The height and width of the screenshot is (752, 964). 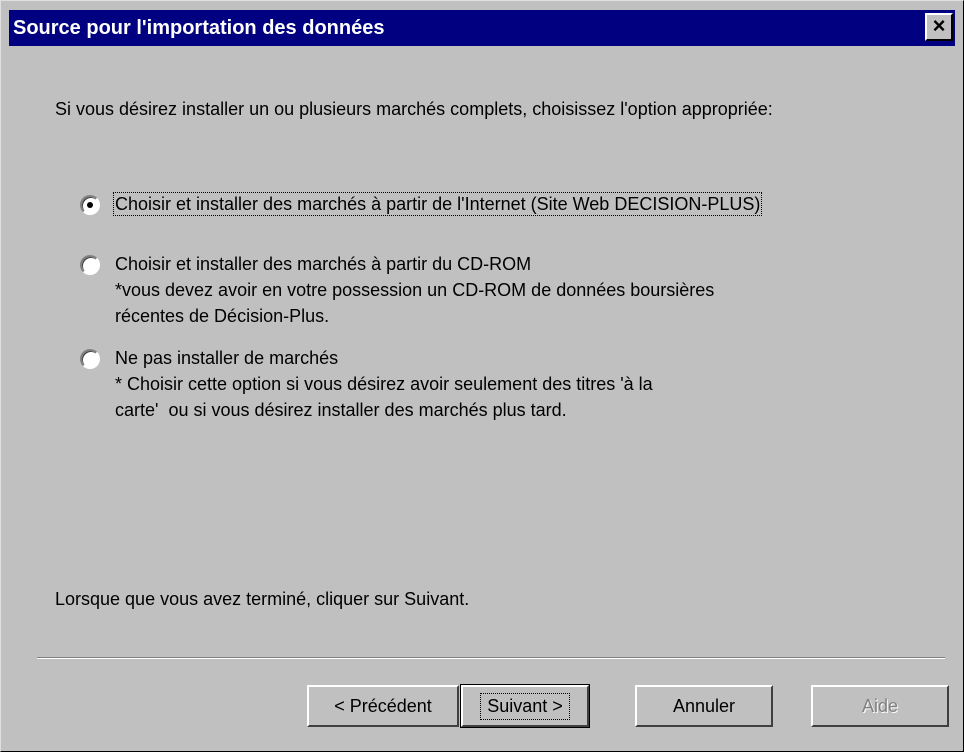 I want to click on radio-internet, so click(x=90, y=205).